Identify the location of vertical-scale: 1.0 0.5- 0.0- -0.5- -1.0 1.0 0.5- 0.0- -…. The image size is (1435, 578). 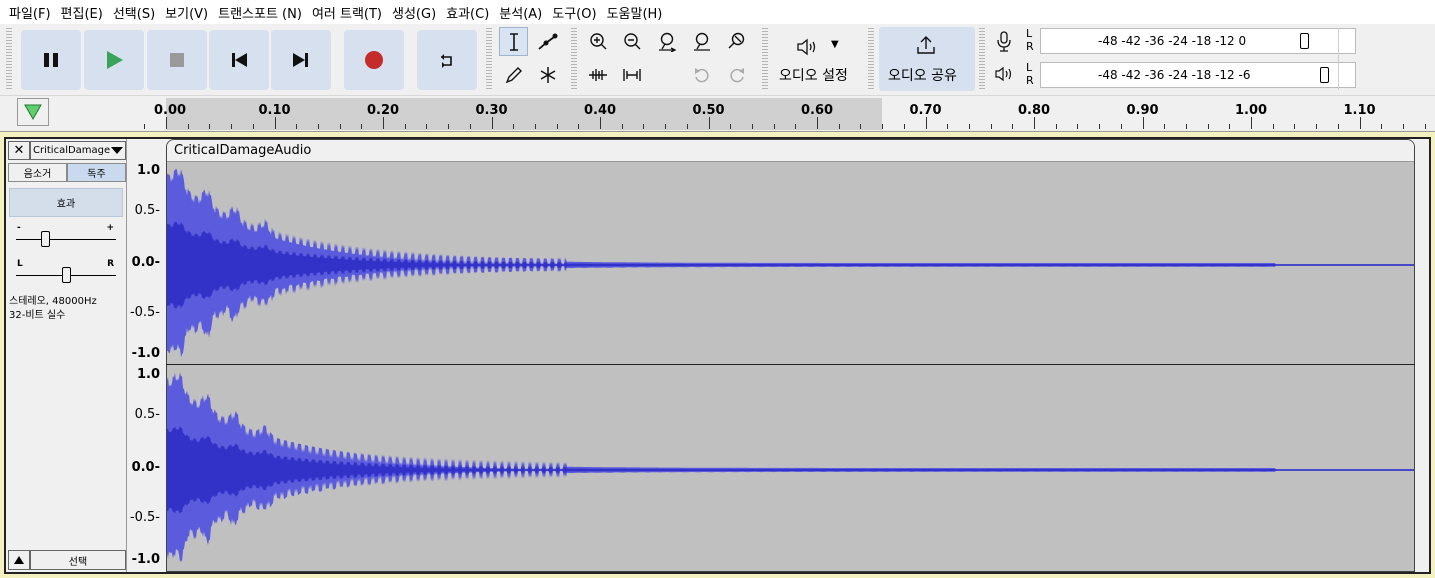
(146, 355).